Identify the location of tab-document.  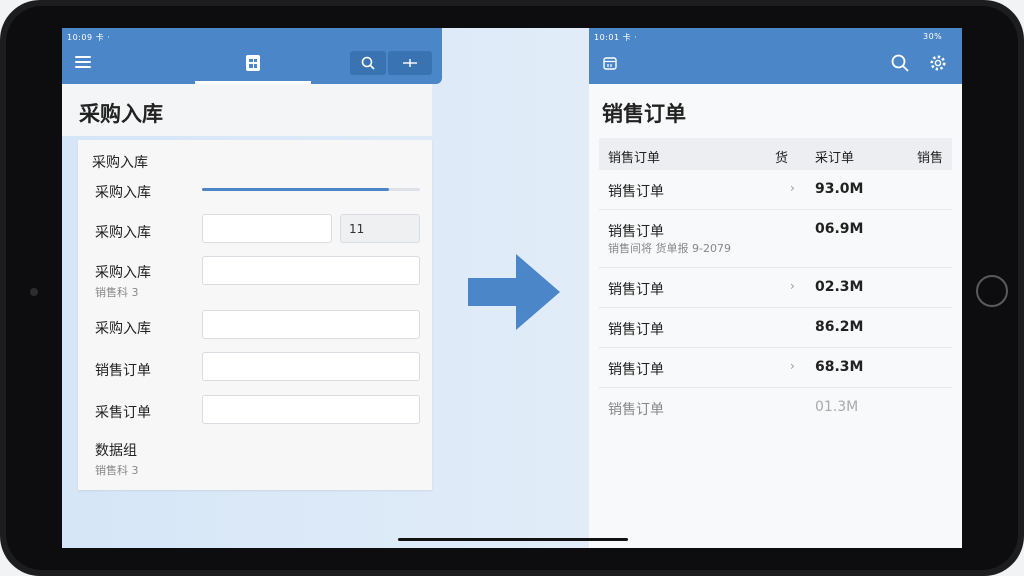
(253, 67).